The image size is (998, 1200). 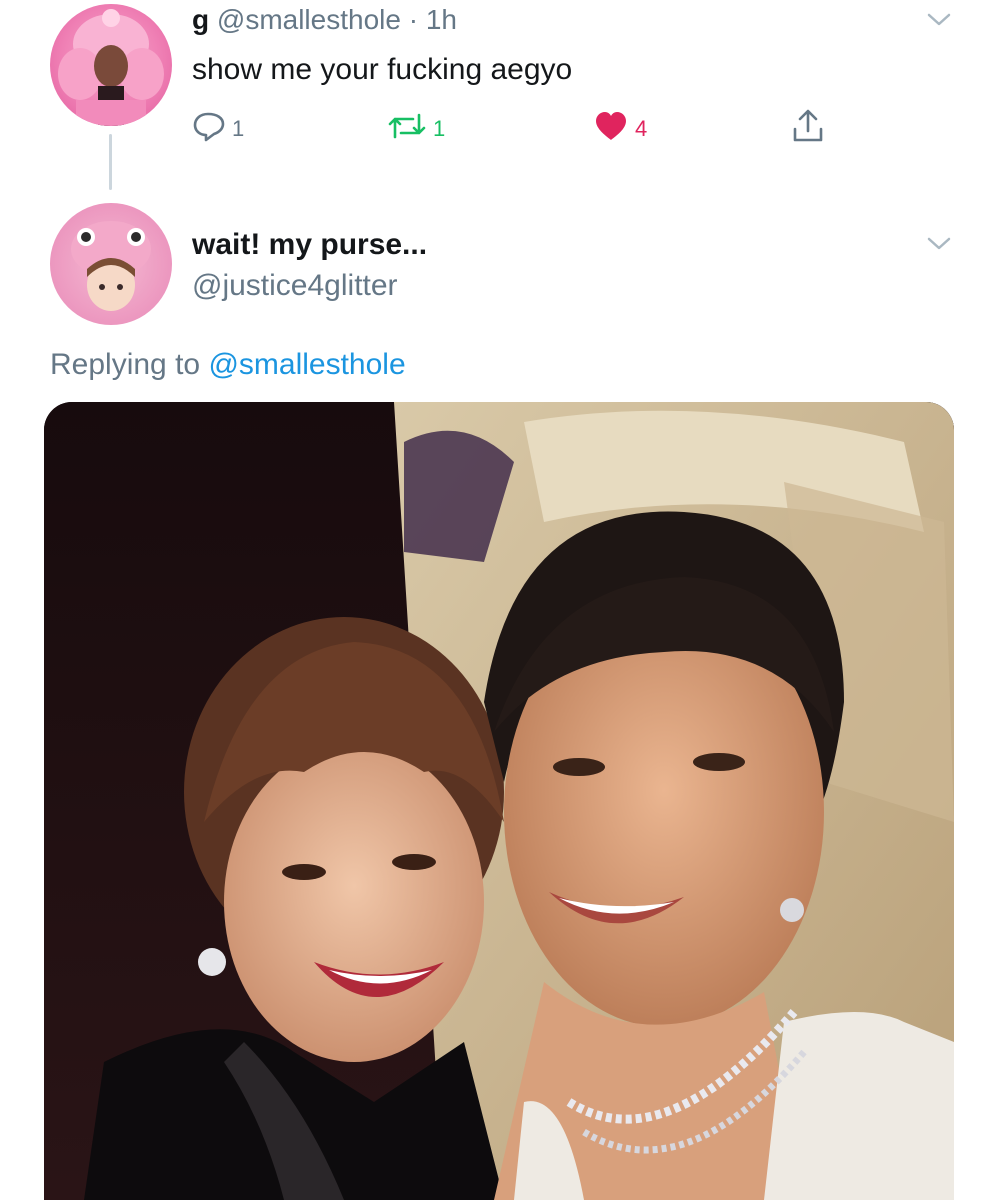 I want to click on retweet-icon, so click(x=407, y=129).